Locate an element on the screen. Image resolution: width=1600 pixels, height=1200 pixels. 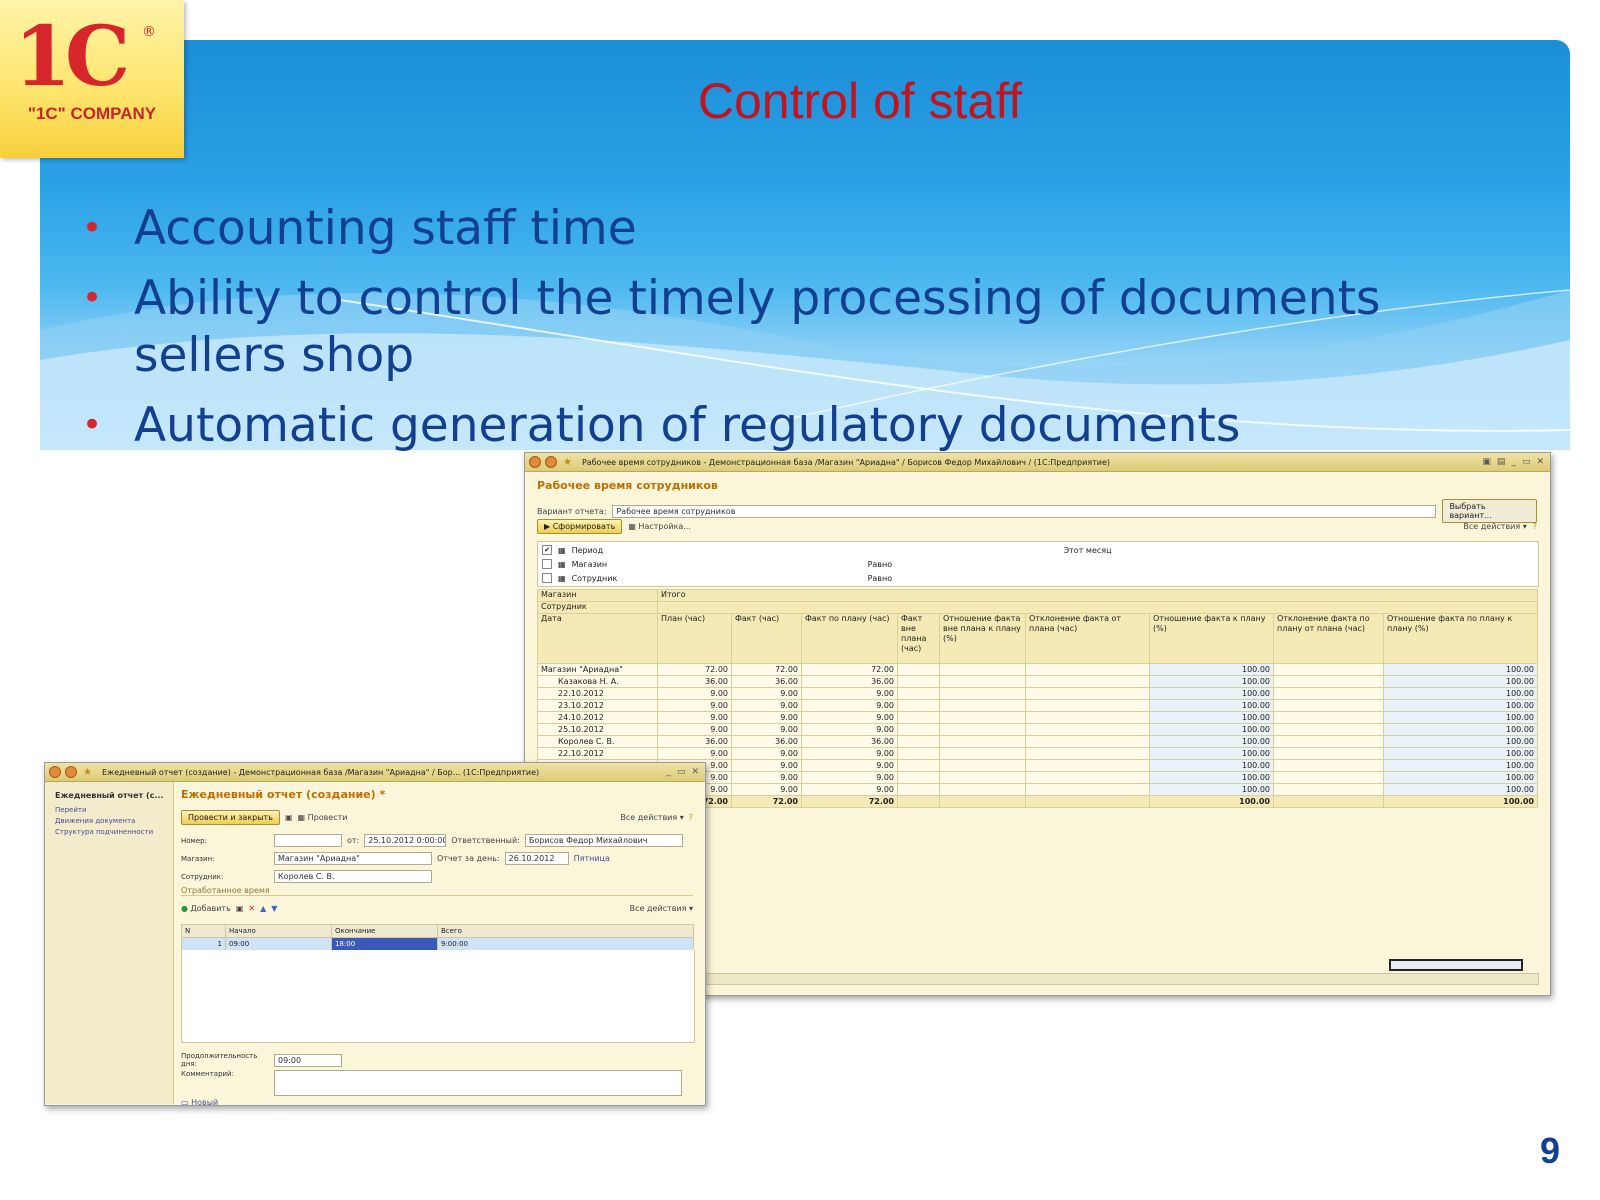
logo-company-text: "1C" COMPANY is located at coordinates (92, 113).